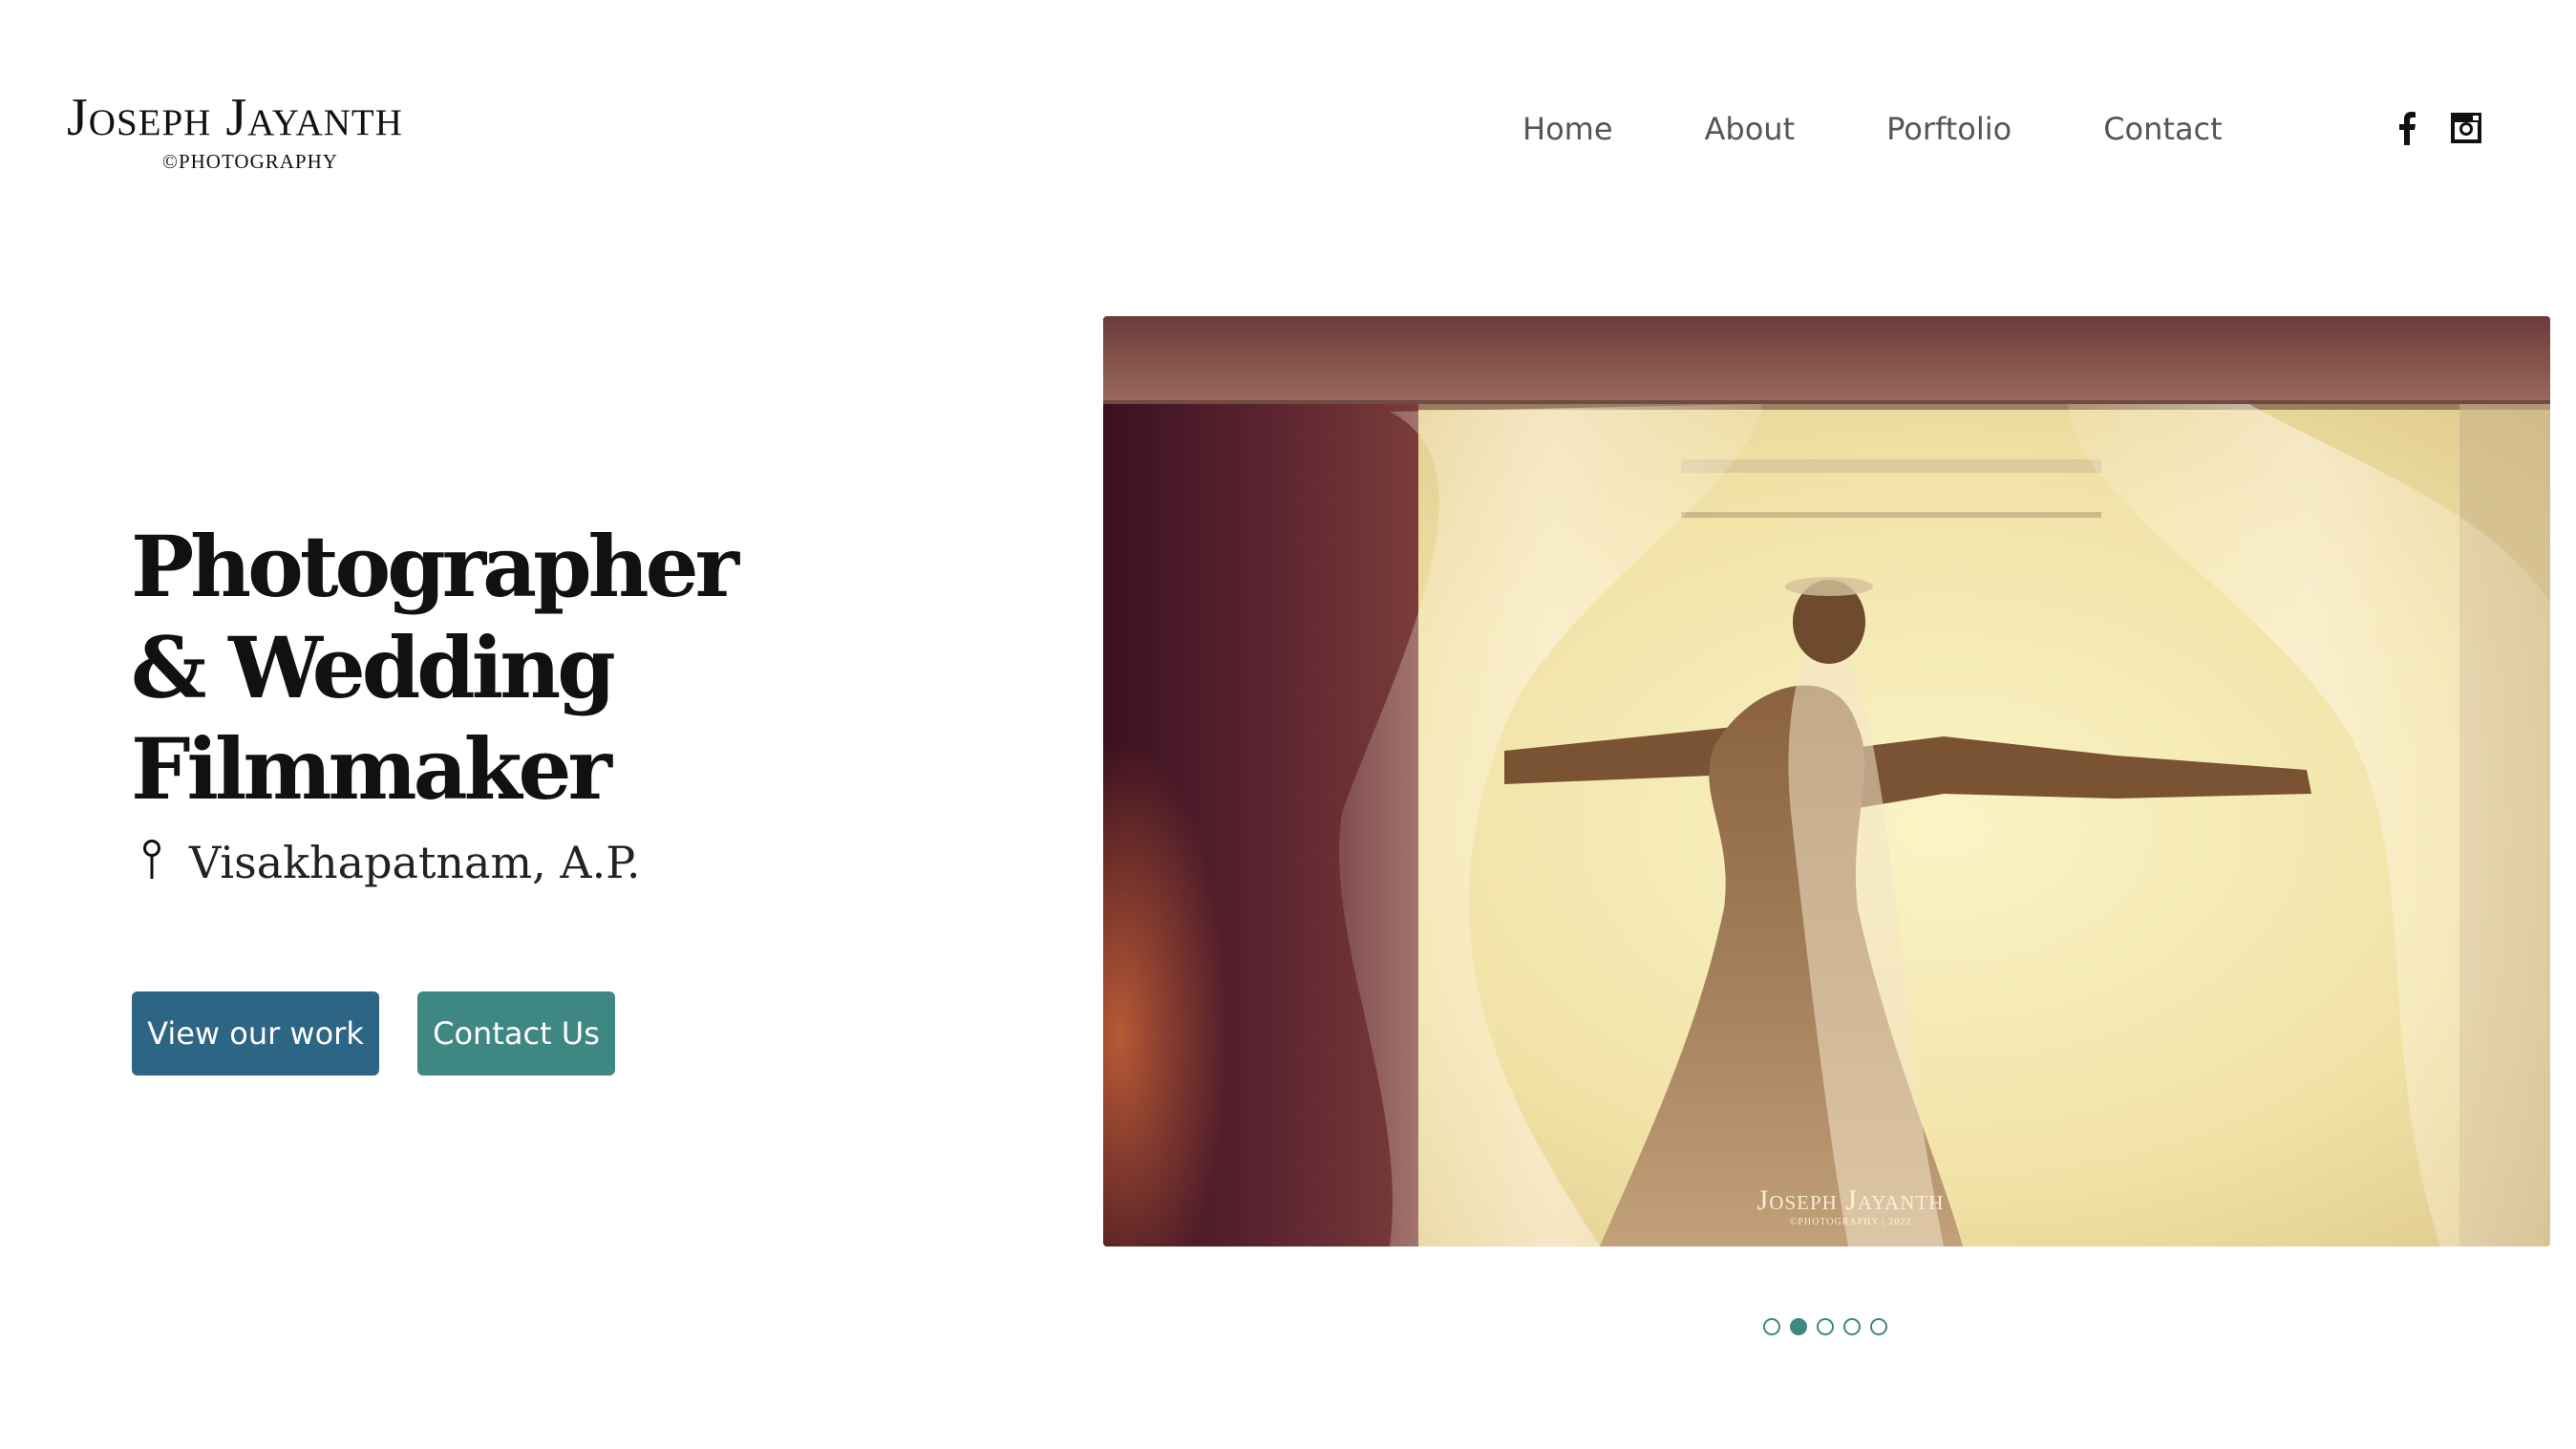 The image size is (2576, 1449). Describe the element at coordinates (1872, 129) in the screenshot. I see `main-nav: Home About Porftolio Contact` at that location.